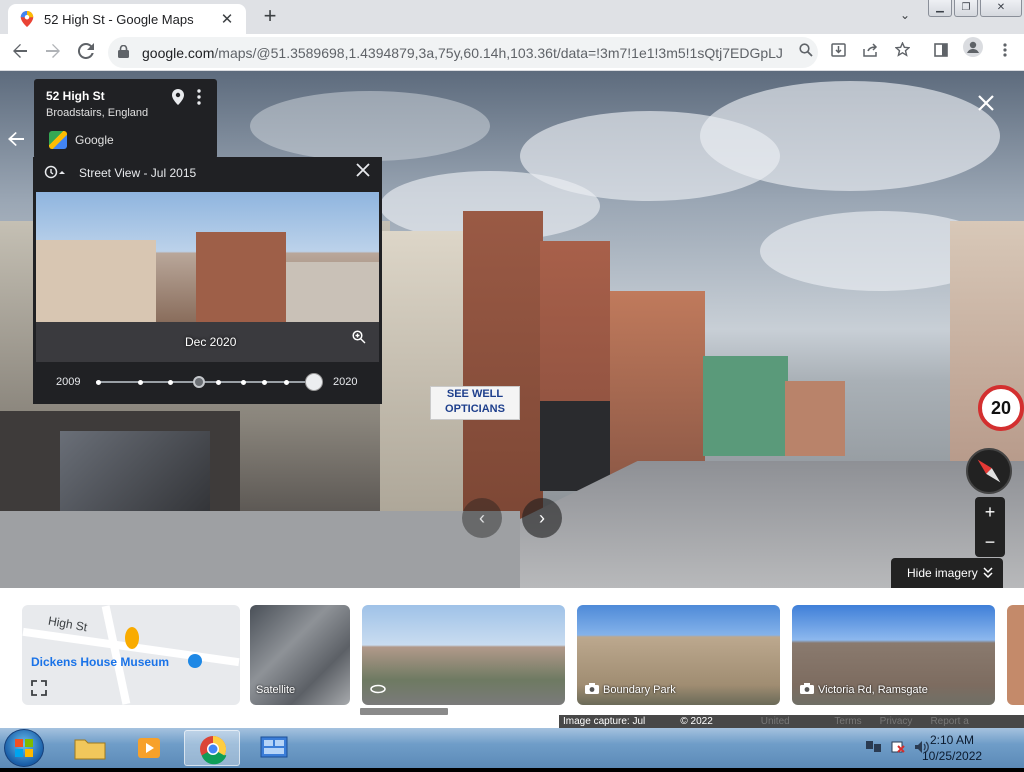 This screenshot has width=1024, height=772. Describe the element at coordinates (178, 52) in the screenshot. I see `url-host: google.com` at that location.